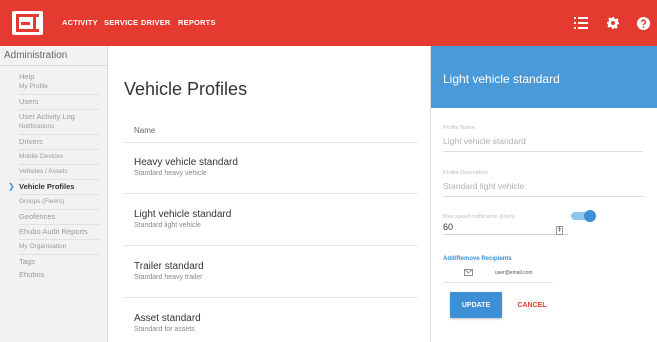 The height and width of the screenshot is (342, 657). I want to click on profile-description: Standard for assets, so click(164, 329).